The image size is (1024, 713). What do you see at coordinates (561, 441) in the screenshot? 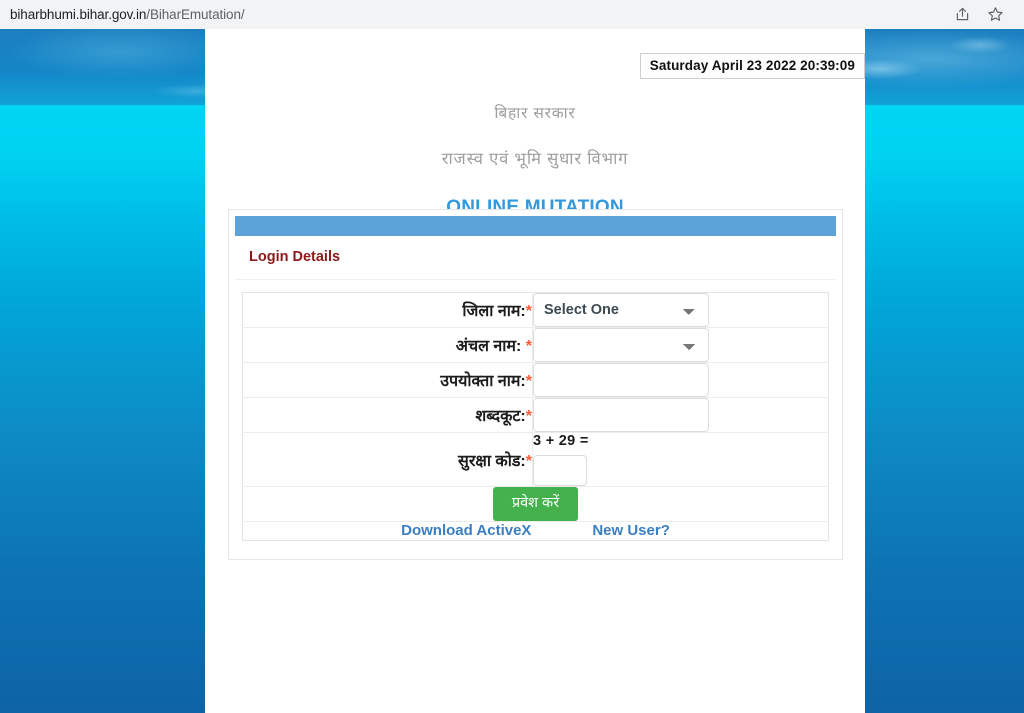
I see `captcha-expression: 3 + 29 =` at bounding box center [561, 441].